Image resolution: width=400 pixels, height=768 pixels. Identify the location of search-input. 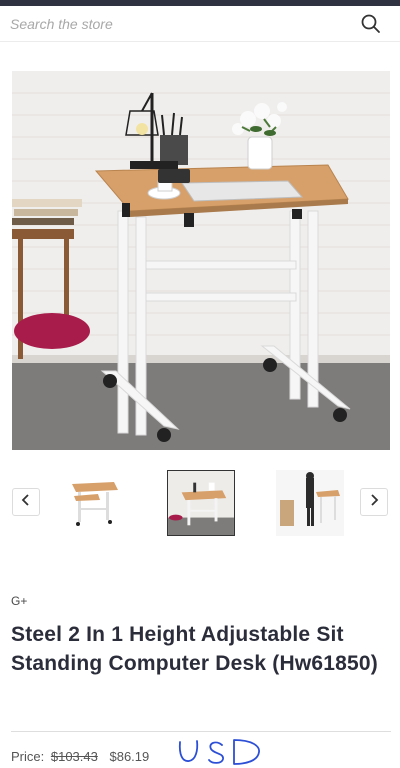
(175, 24).